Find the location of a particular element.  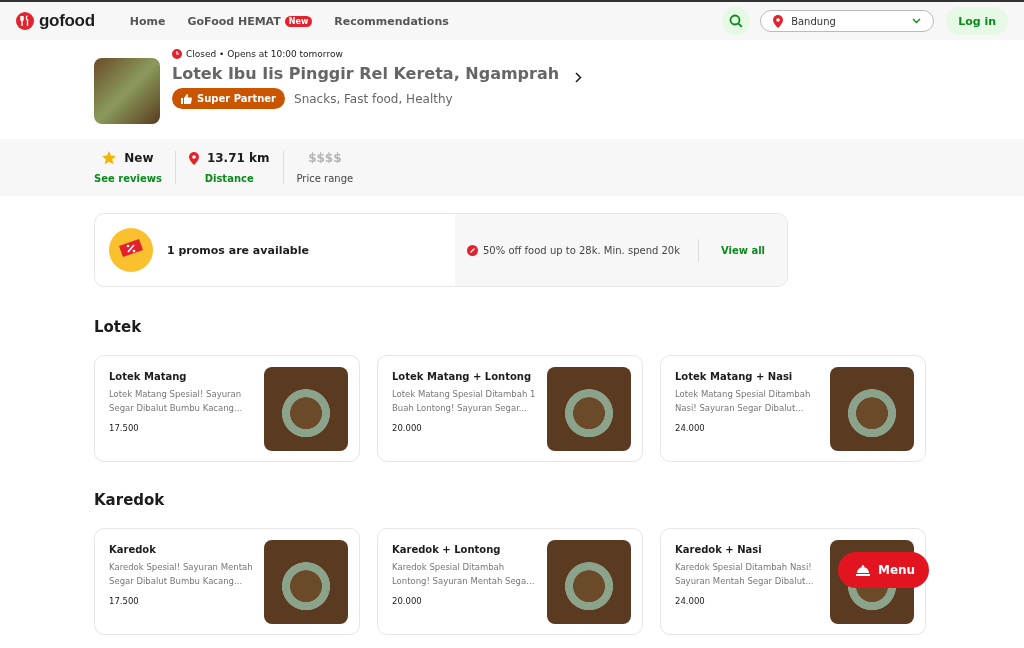

nav-link: Recommendations is located at coordinates (391, 21).